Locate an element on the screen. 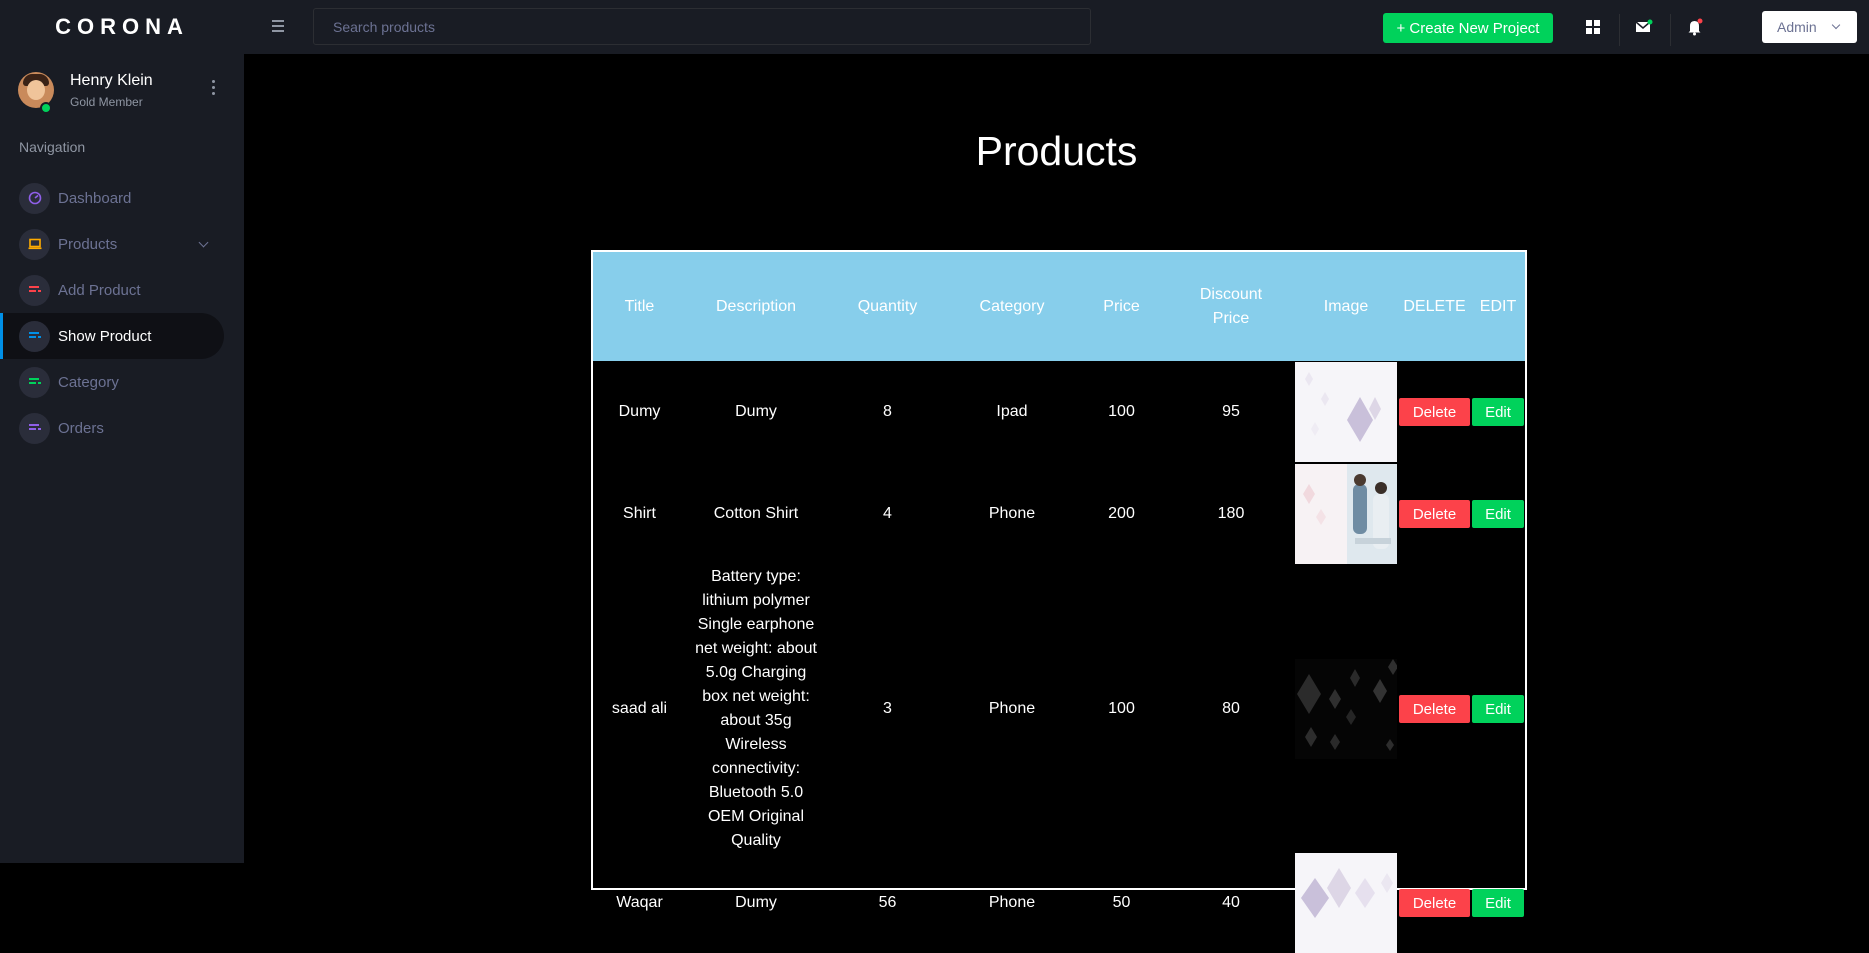 The image size is (1869, 953). profile-name: Henry Klein is located at coordinates (111, 80).